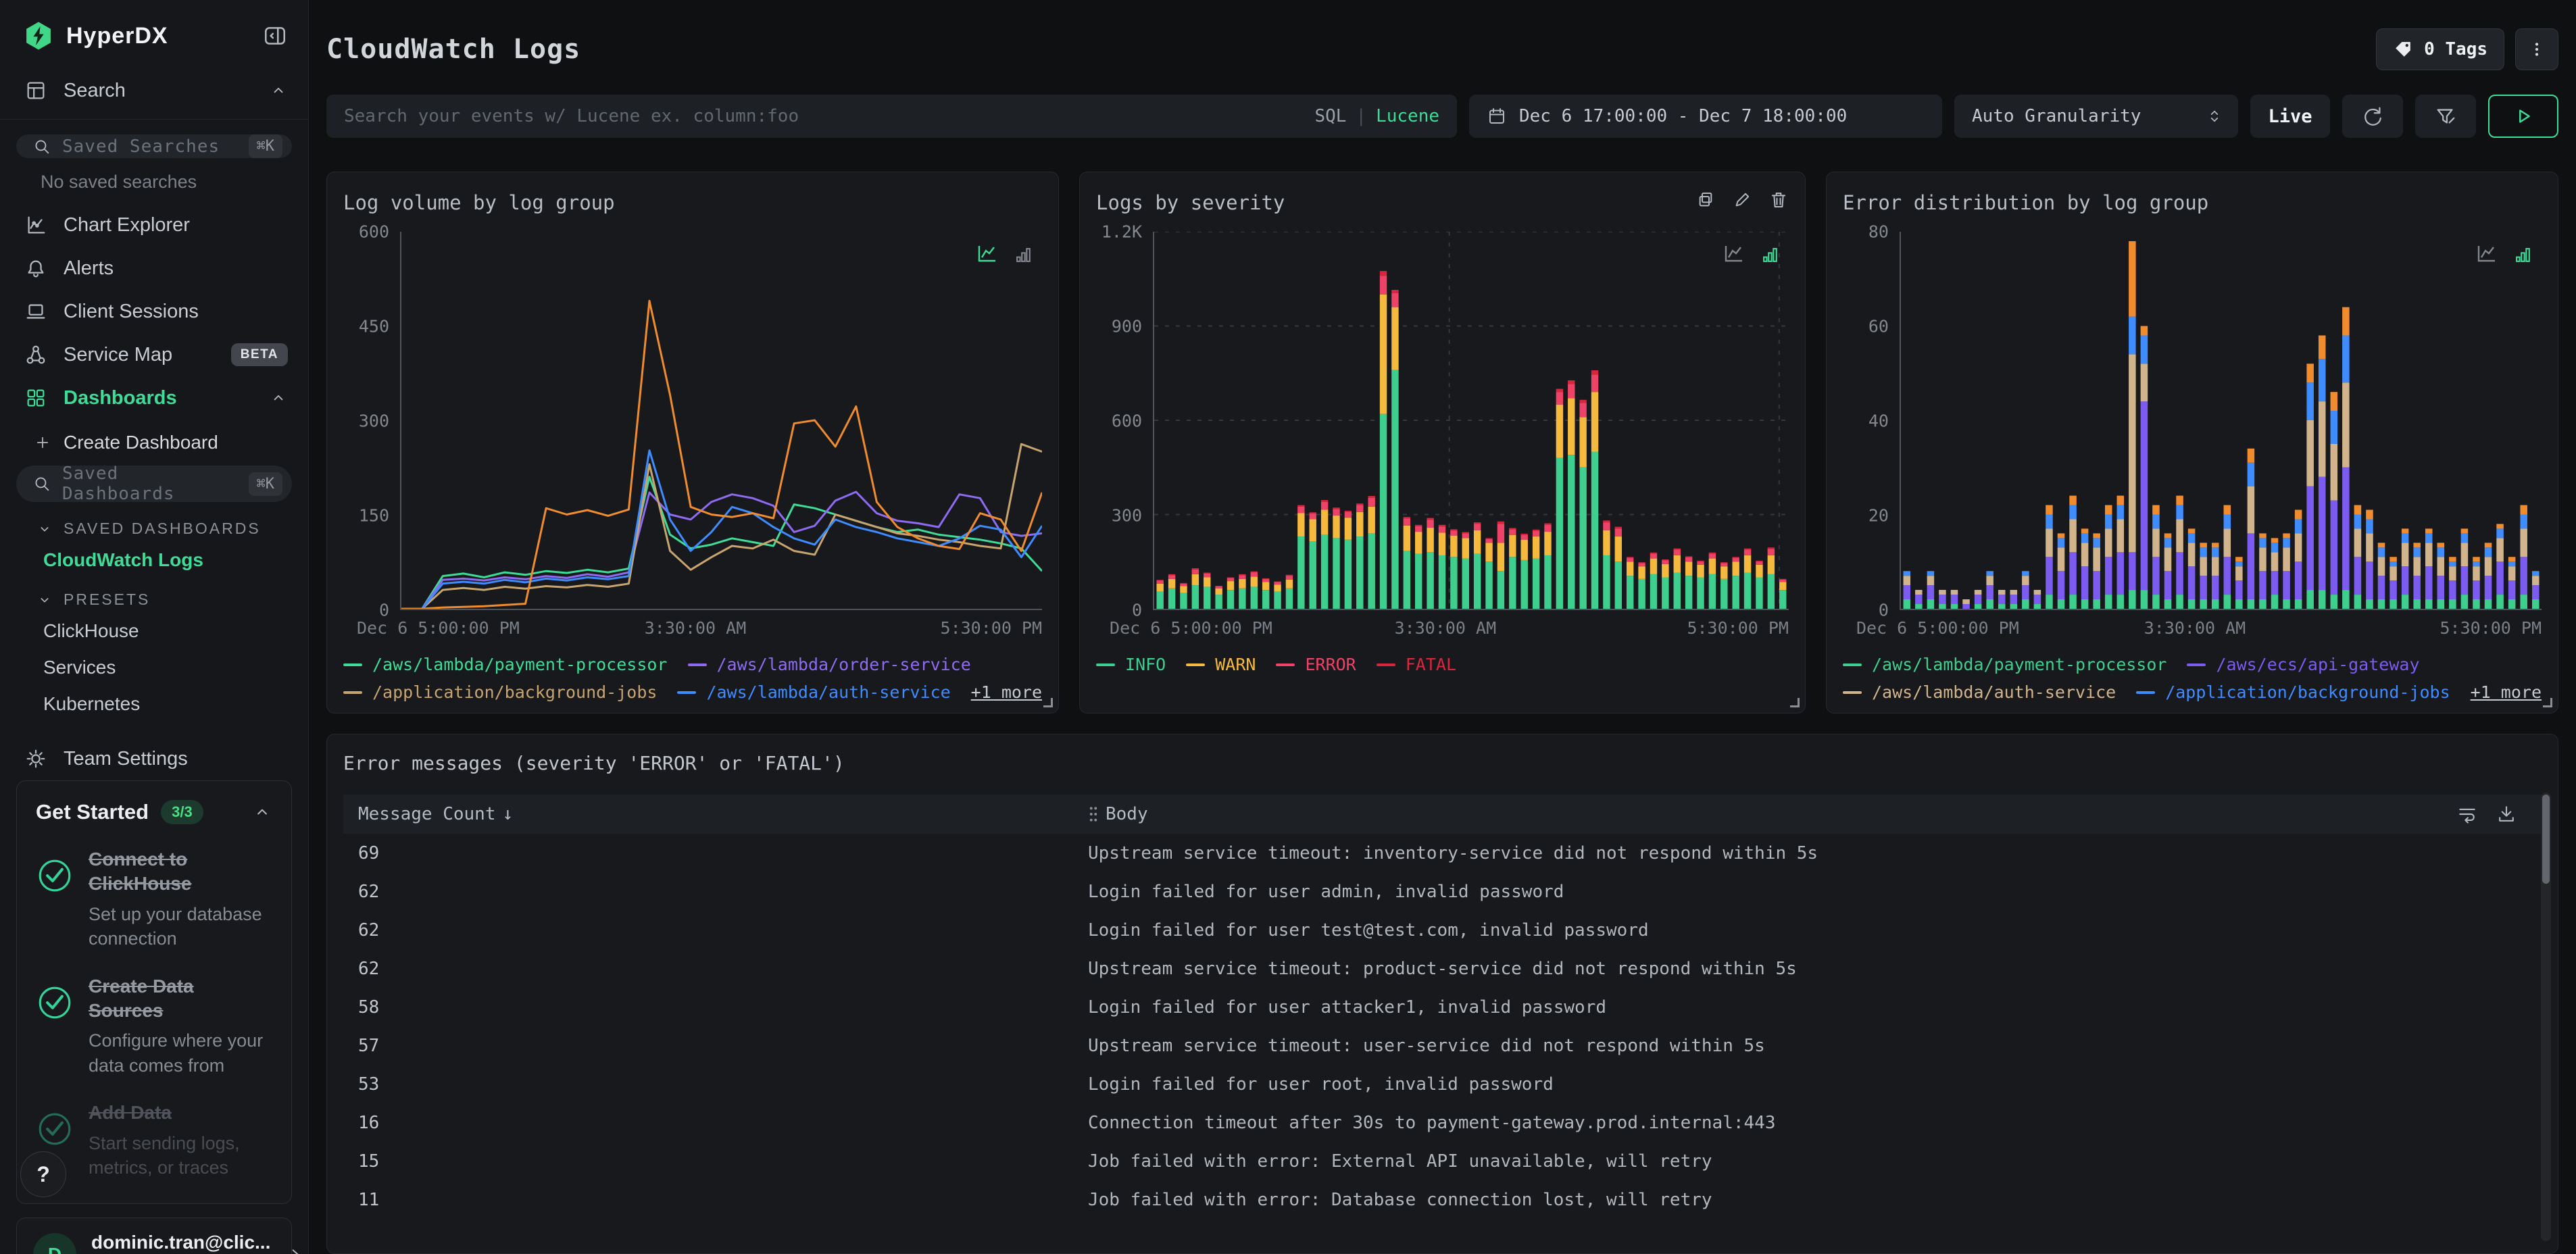 The width and height of the screenshot is (2576, 1254). What do you see at coordinates (154, 704) in the screenshot?
I see `sidebar-item-kubernetes: Kubernetes` at bounding box center [154, 704].